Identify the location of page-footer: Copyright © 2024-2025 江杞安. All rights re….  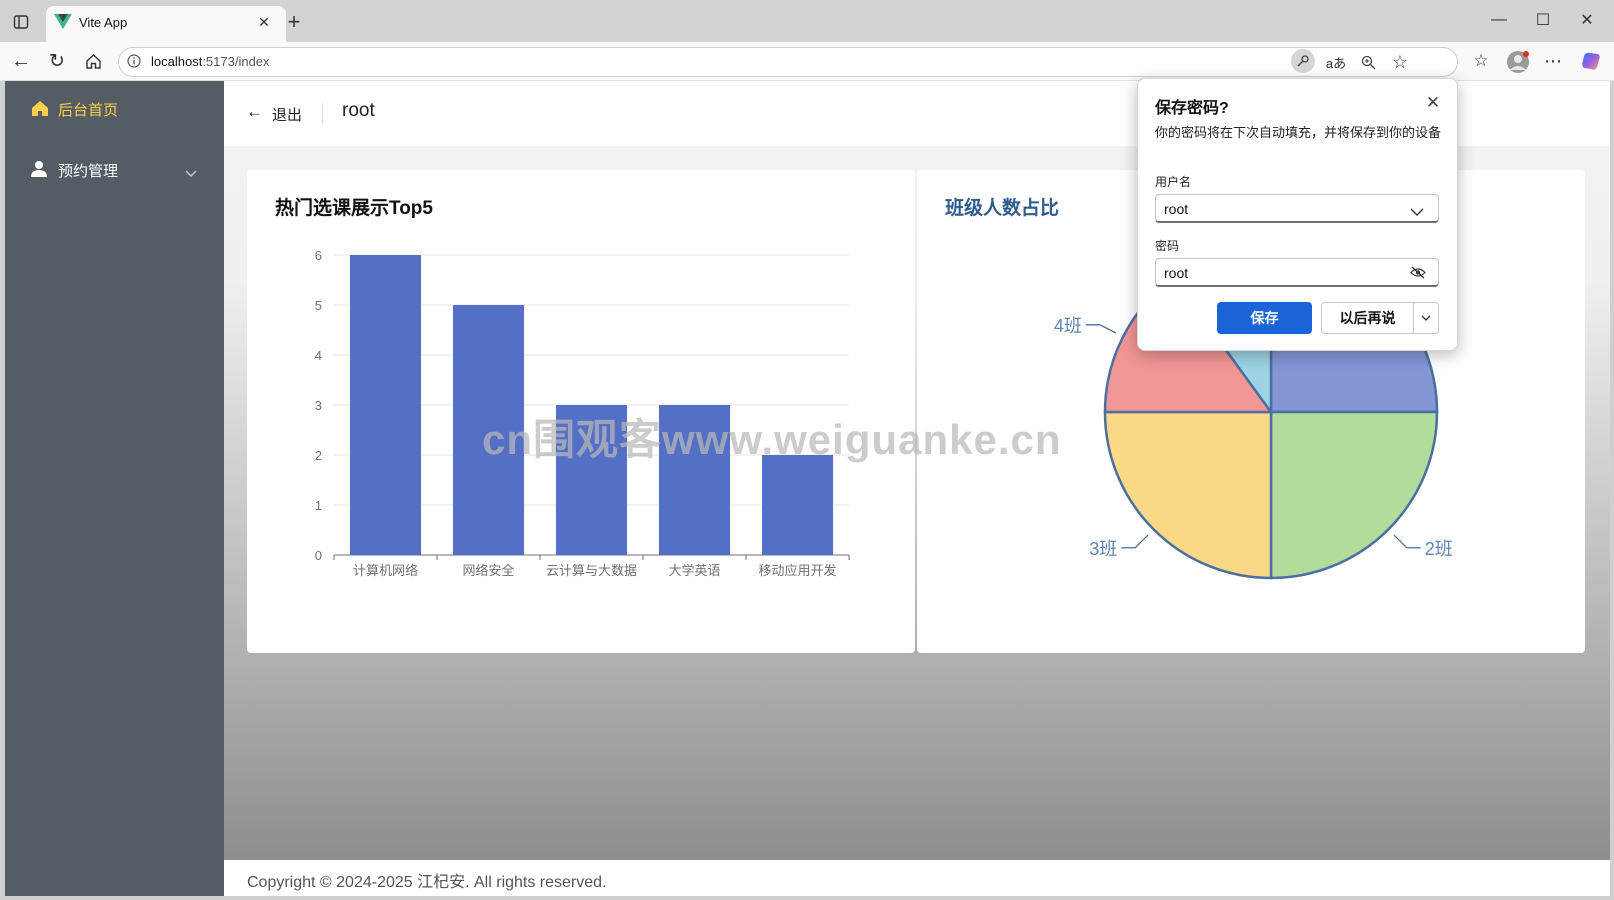
(917, 878).